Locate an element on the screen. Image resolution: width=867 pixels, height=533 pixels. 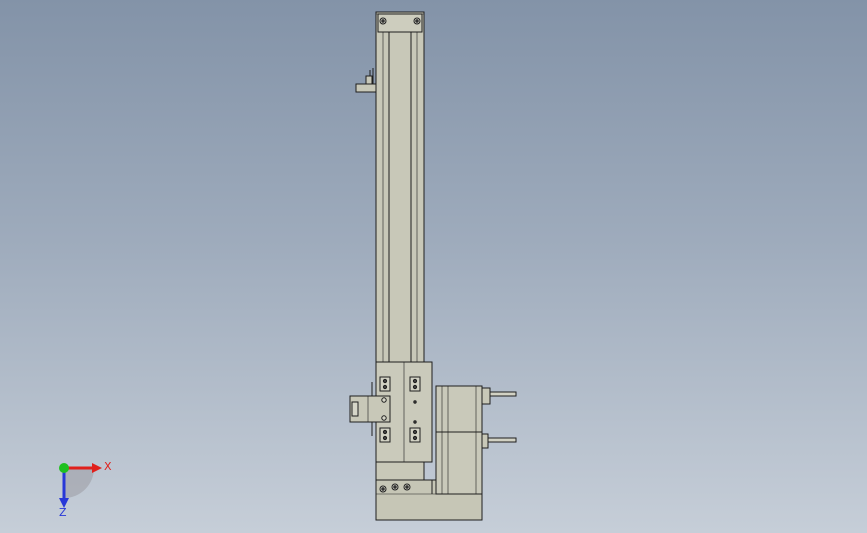
triad-shadow is located at coordinates (79, 483).